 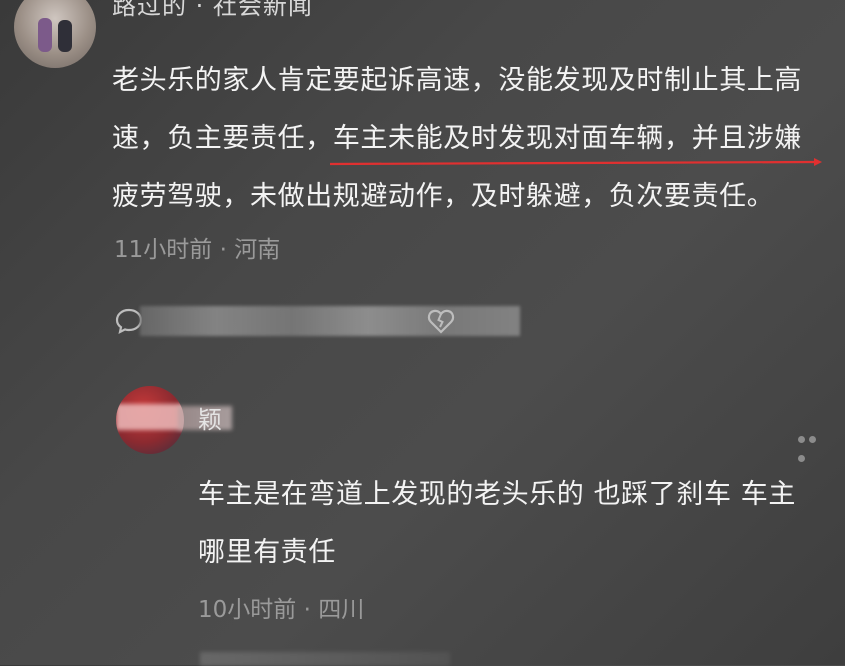 What do you see at coordinates (567, 138) in the screenshot?
I see `comment-text-highlighted: 车主未能及时发现对面车辆，并且涉嫌` at bounding box center [567, 138].